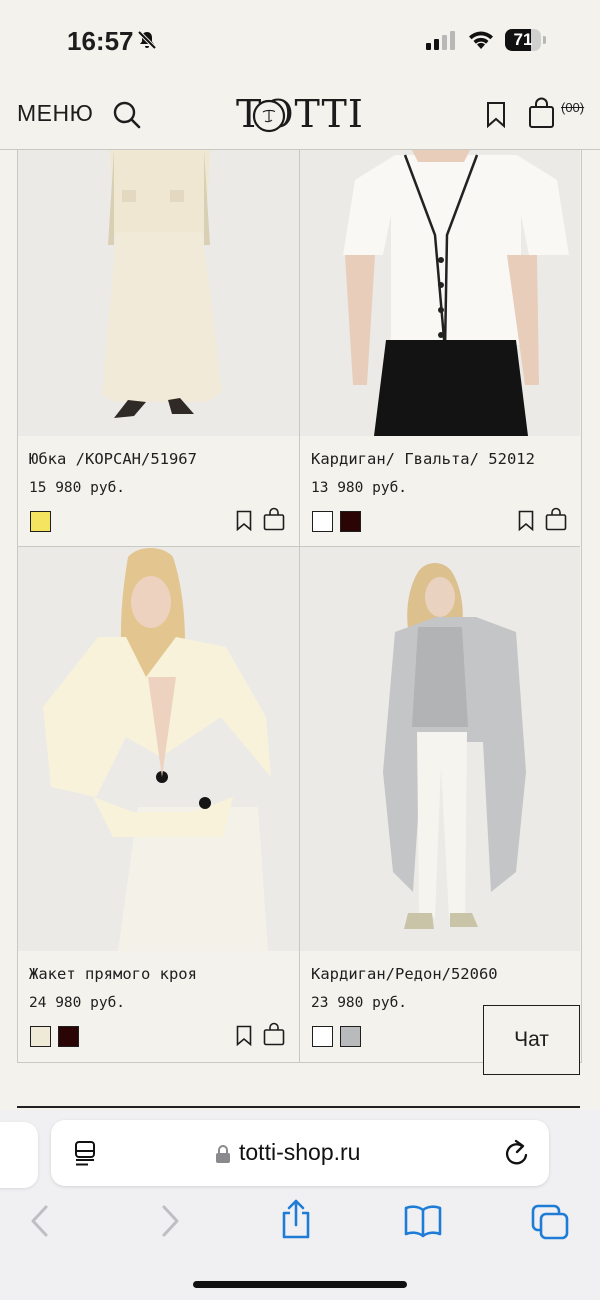  Describe the element at coordinates (127, 115) in the screenshot. I see `search-icon` at that location.